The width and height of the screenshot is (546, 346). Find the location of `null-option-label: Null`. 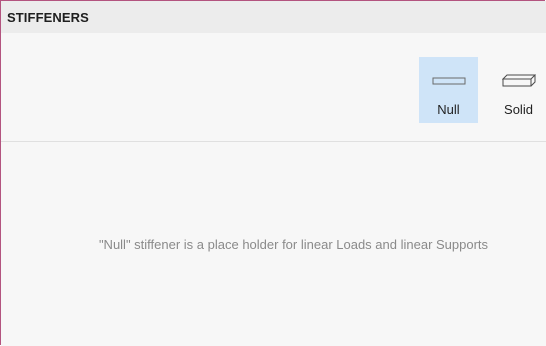

null-option-label: Null is located at coordinates (448, 109).